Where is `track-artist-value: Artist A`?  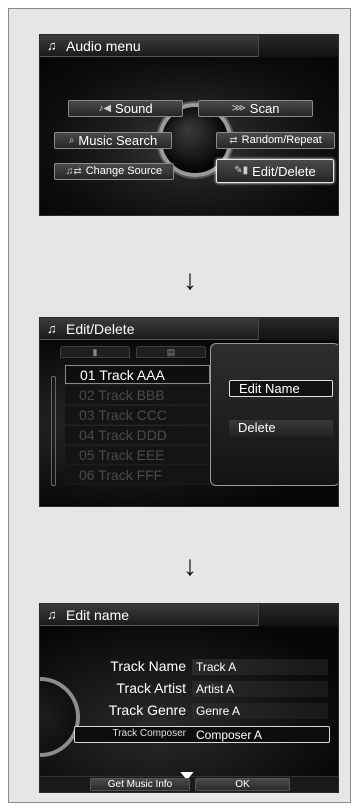
track-artist-value: Artist A is located at coordinates (260, 689).